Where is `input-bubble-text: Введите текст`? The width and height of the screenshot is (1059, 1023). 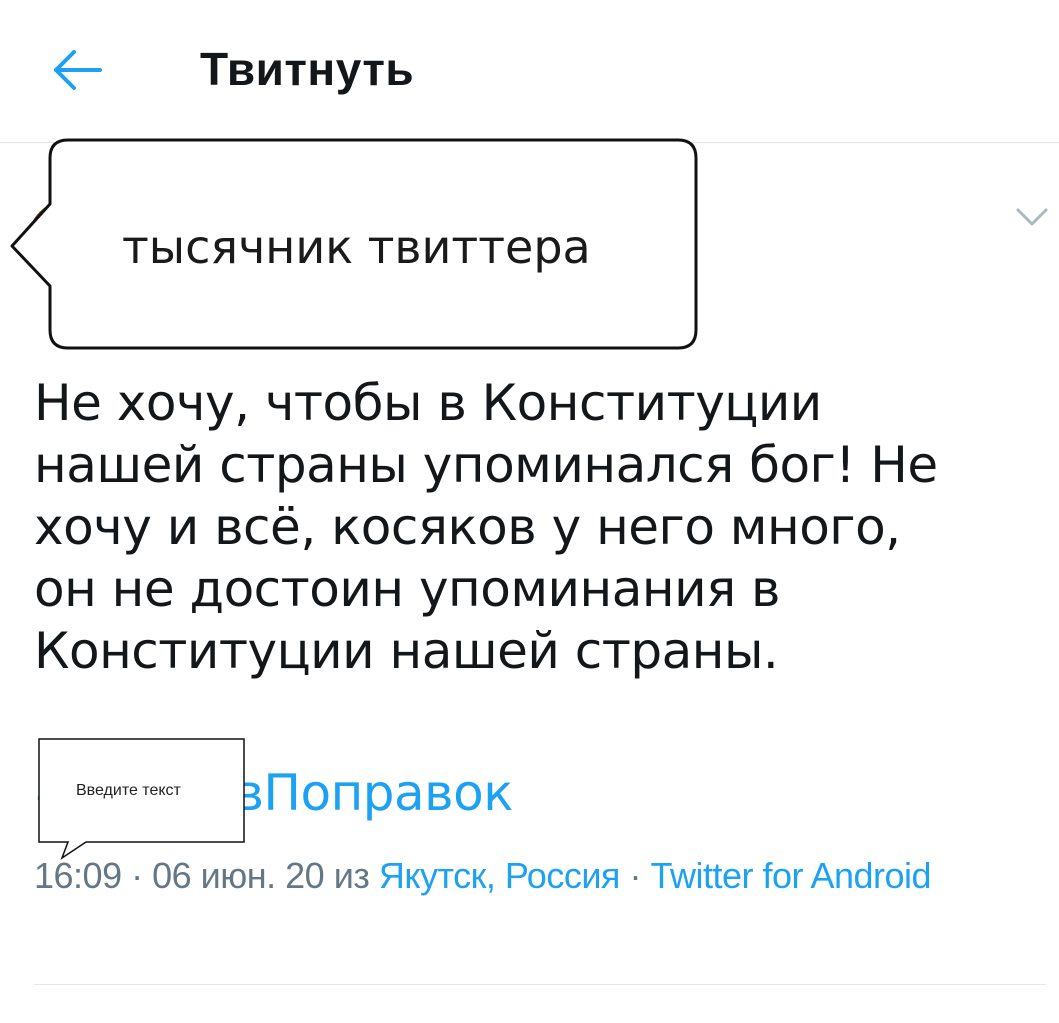
input-bubble-text: Введите текст is located at coordinates (128, 790).